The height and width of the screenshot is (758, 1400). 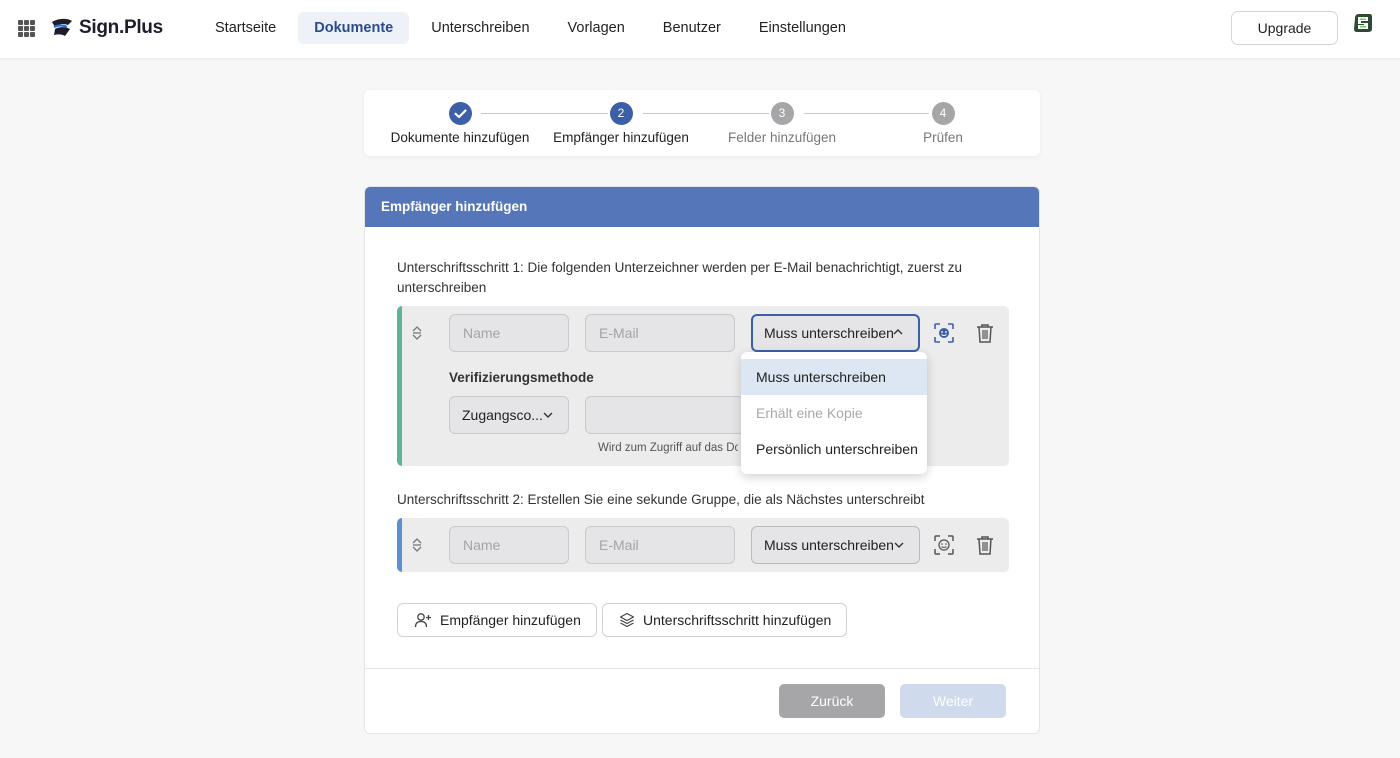 I want to click on next-button: Weiter, so click(x=953, y=701).